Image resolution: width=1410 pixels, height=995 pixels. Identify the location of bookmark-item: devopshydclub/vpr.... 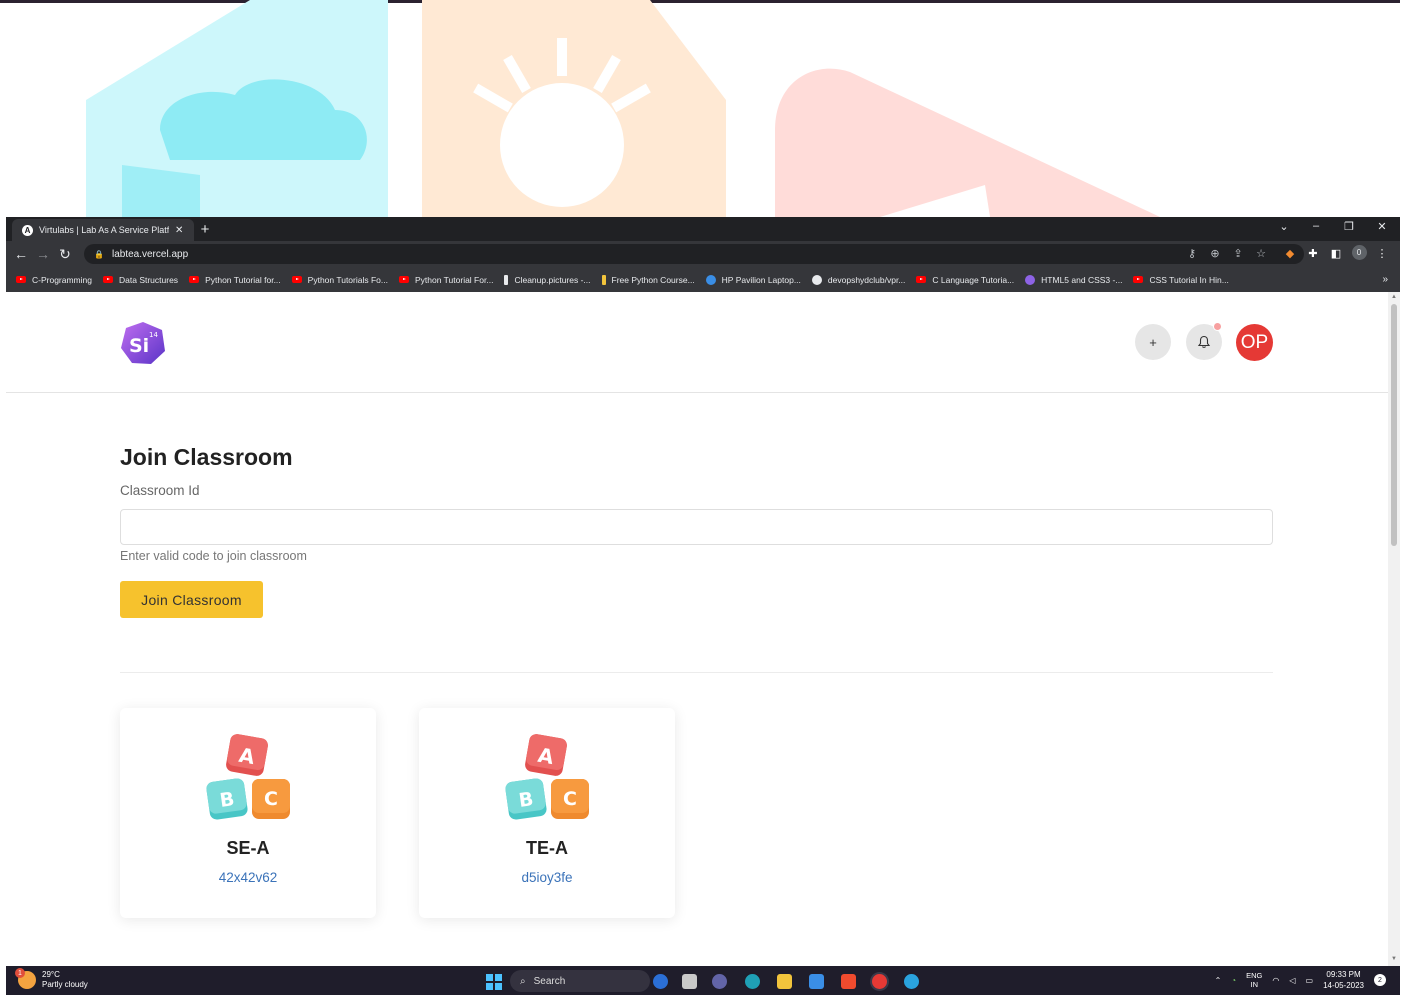
(858, 279).